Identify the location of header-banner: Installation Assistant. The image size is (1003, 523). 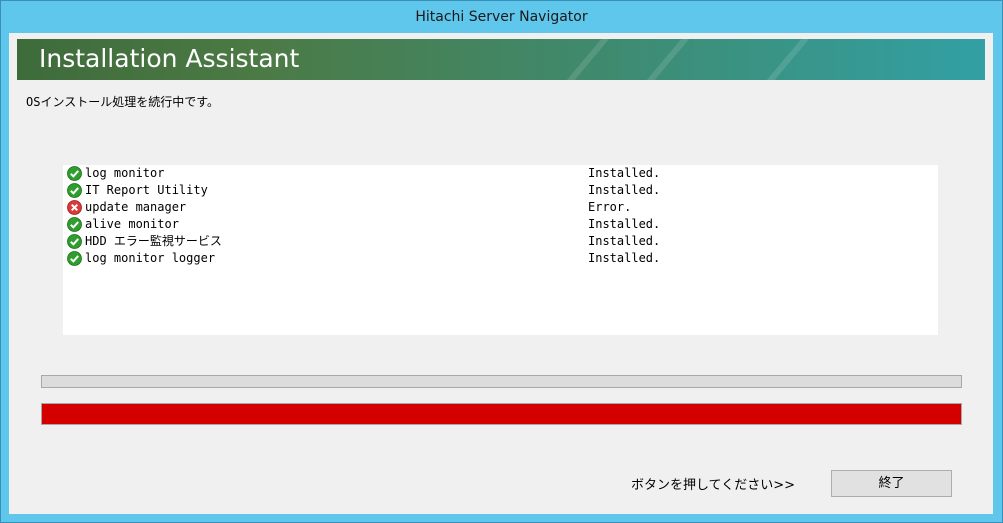
(501, 59).